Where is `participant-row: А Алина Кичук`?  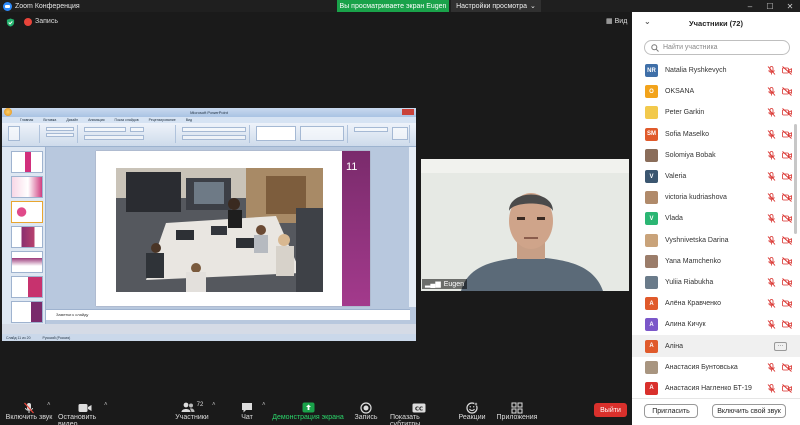
participant-row: А Алина Кичук is located at coordinates (716, 324).